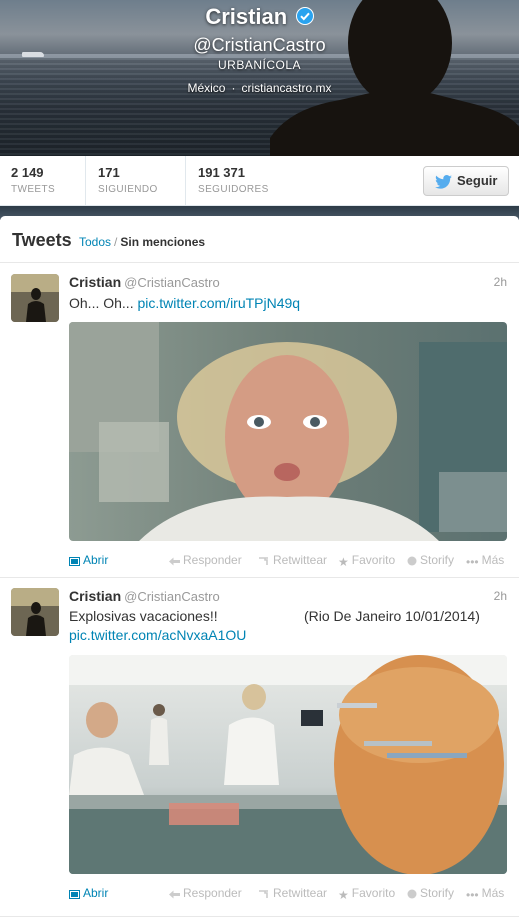  I want to click on stat-following: 171 SIGUIENDO, so click(136, 181).